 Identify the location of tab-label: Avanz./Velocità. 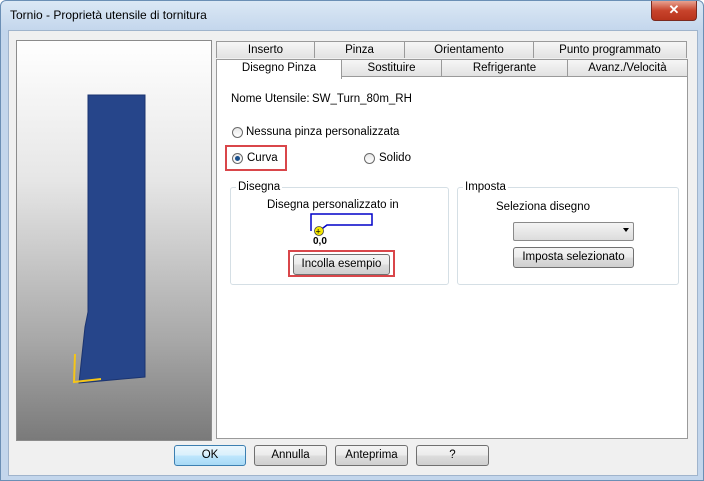
(627, 68).